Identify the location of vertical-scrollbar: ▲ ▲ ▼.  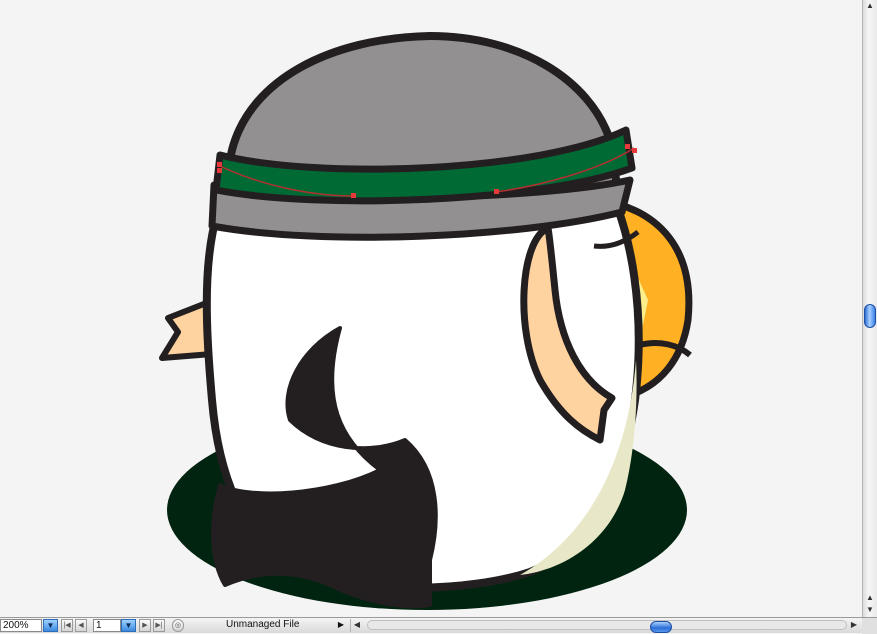
(869, 308).